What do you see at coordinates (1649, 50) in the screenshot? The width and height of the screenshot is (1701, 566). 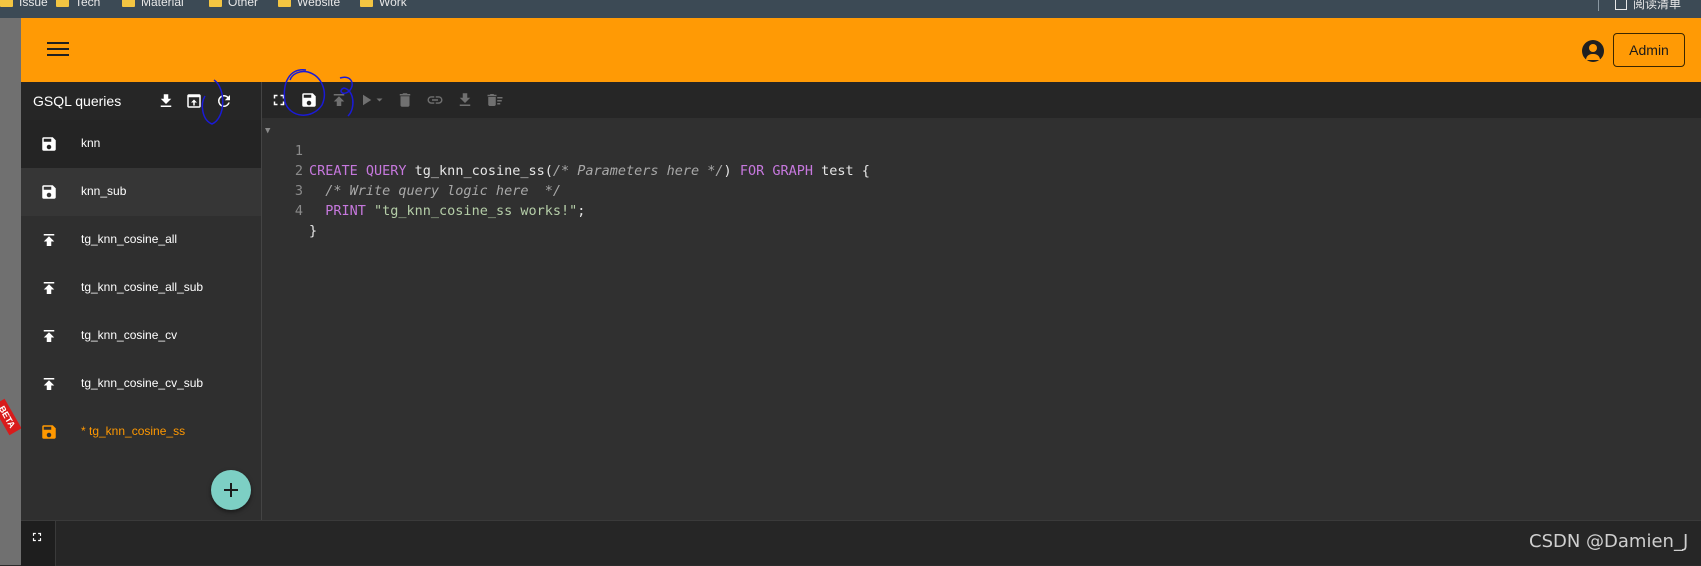 I see `admin-button: Admin` at bounding box center [1649, 50].